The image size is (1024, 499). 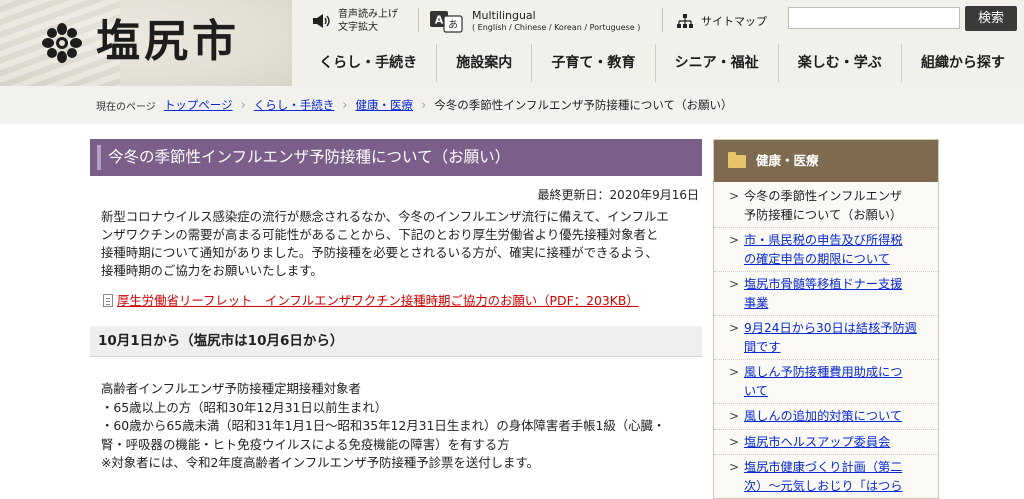 What do you see at coordinates (826, 477) in the screenshot?
I see `sidebar-item: > 塩尻市健康づくり計画（第二 次）～元気しおじり「はつら` at bounding box center [826, 477].